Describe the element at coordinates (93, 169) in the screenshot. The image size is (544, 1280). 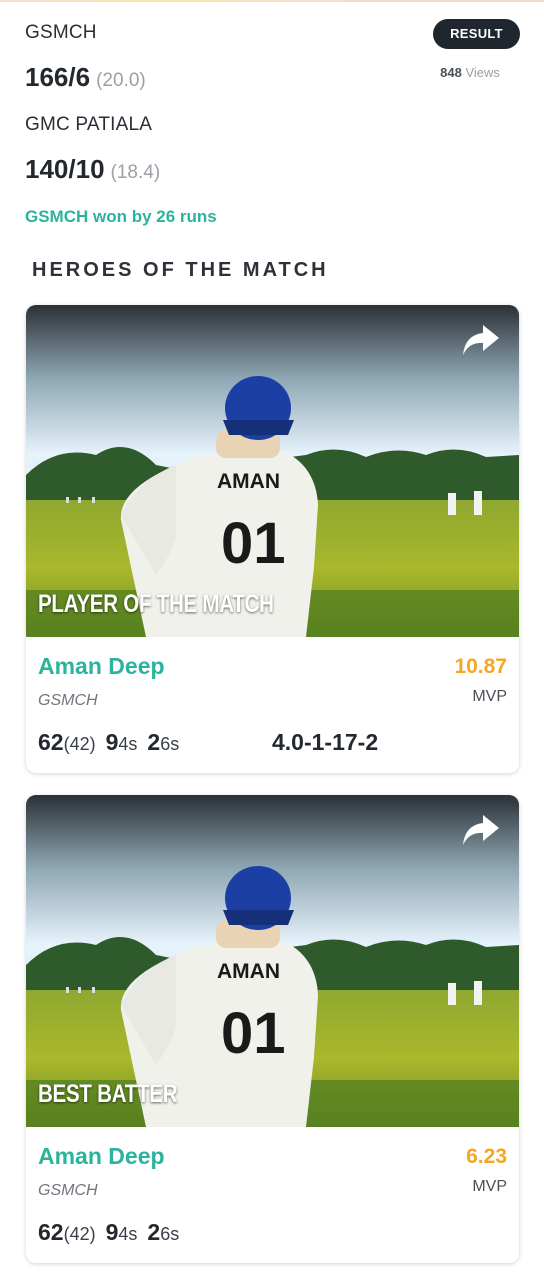
I see `team2-score: 140/10 (18.4)` at that location.